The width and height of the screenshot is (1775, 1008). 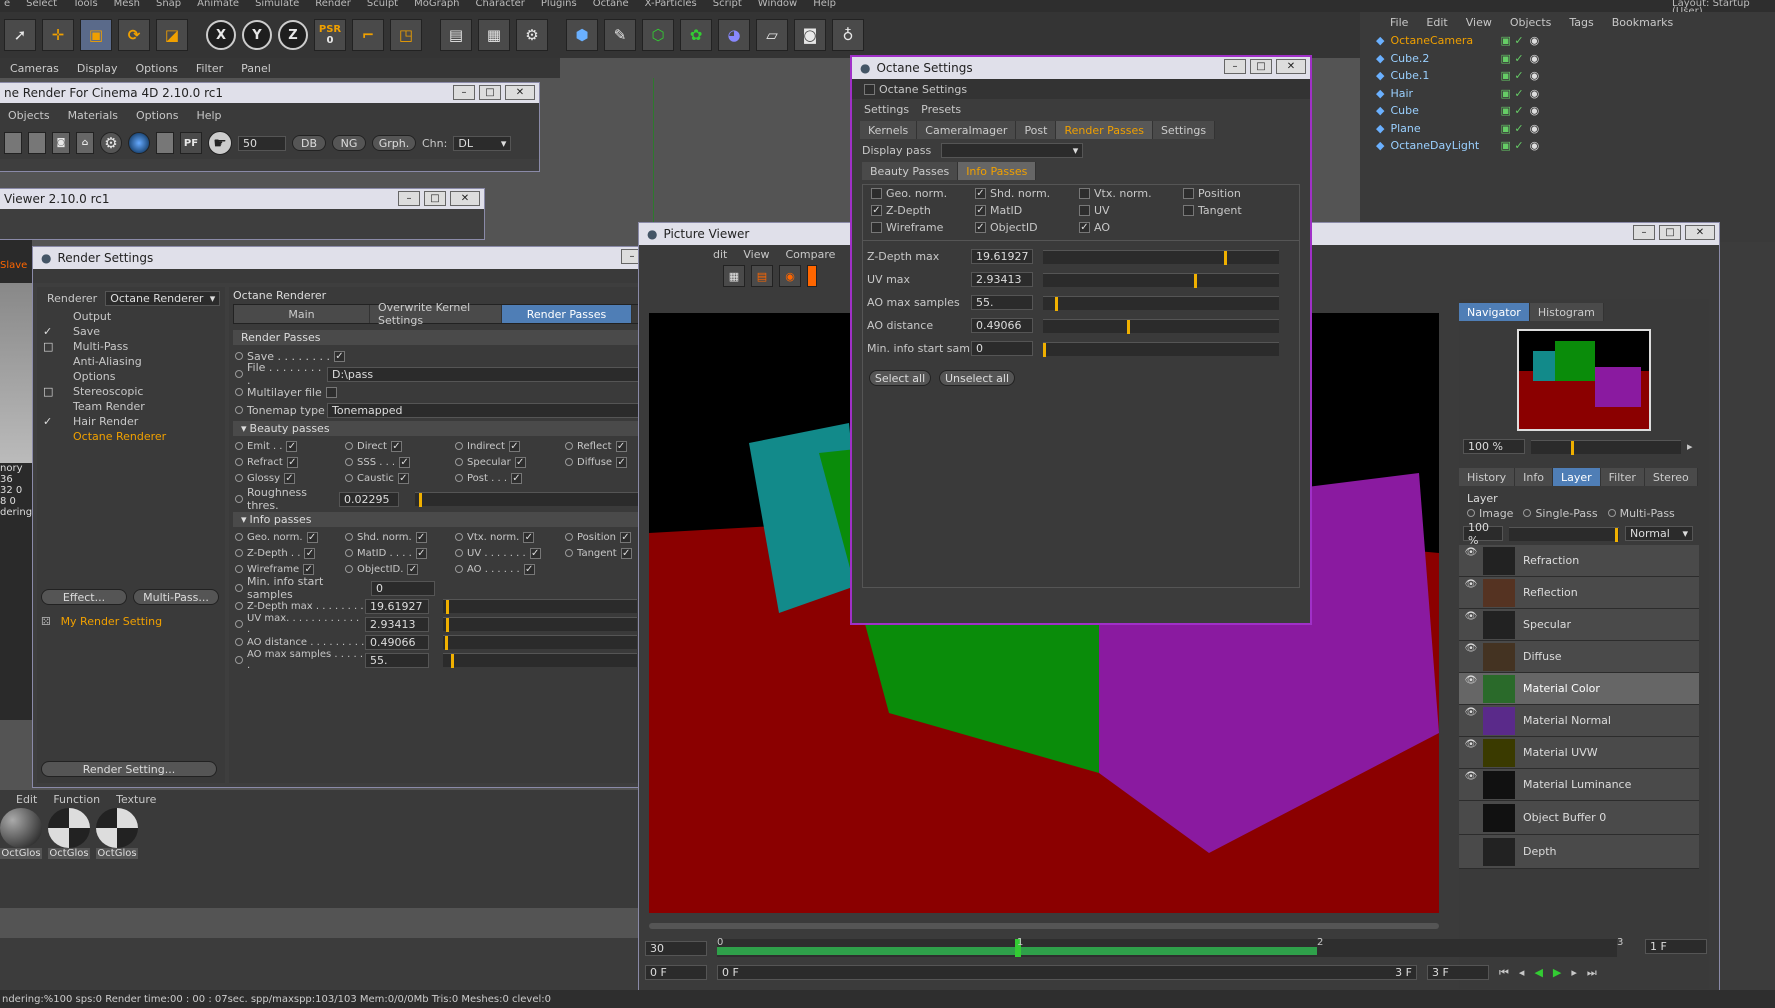 I want to click on layer-item-material-luminance: 👁 Material Luminance, so click(x=1579, y=785).